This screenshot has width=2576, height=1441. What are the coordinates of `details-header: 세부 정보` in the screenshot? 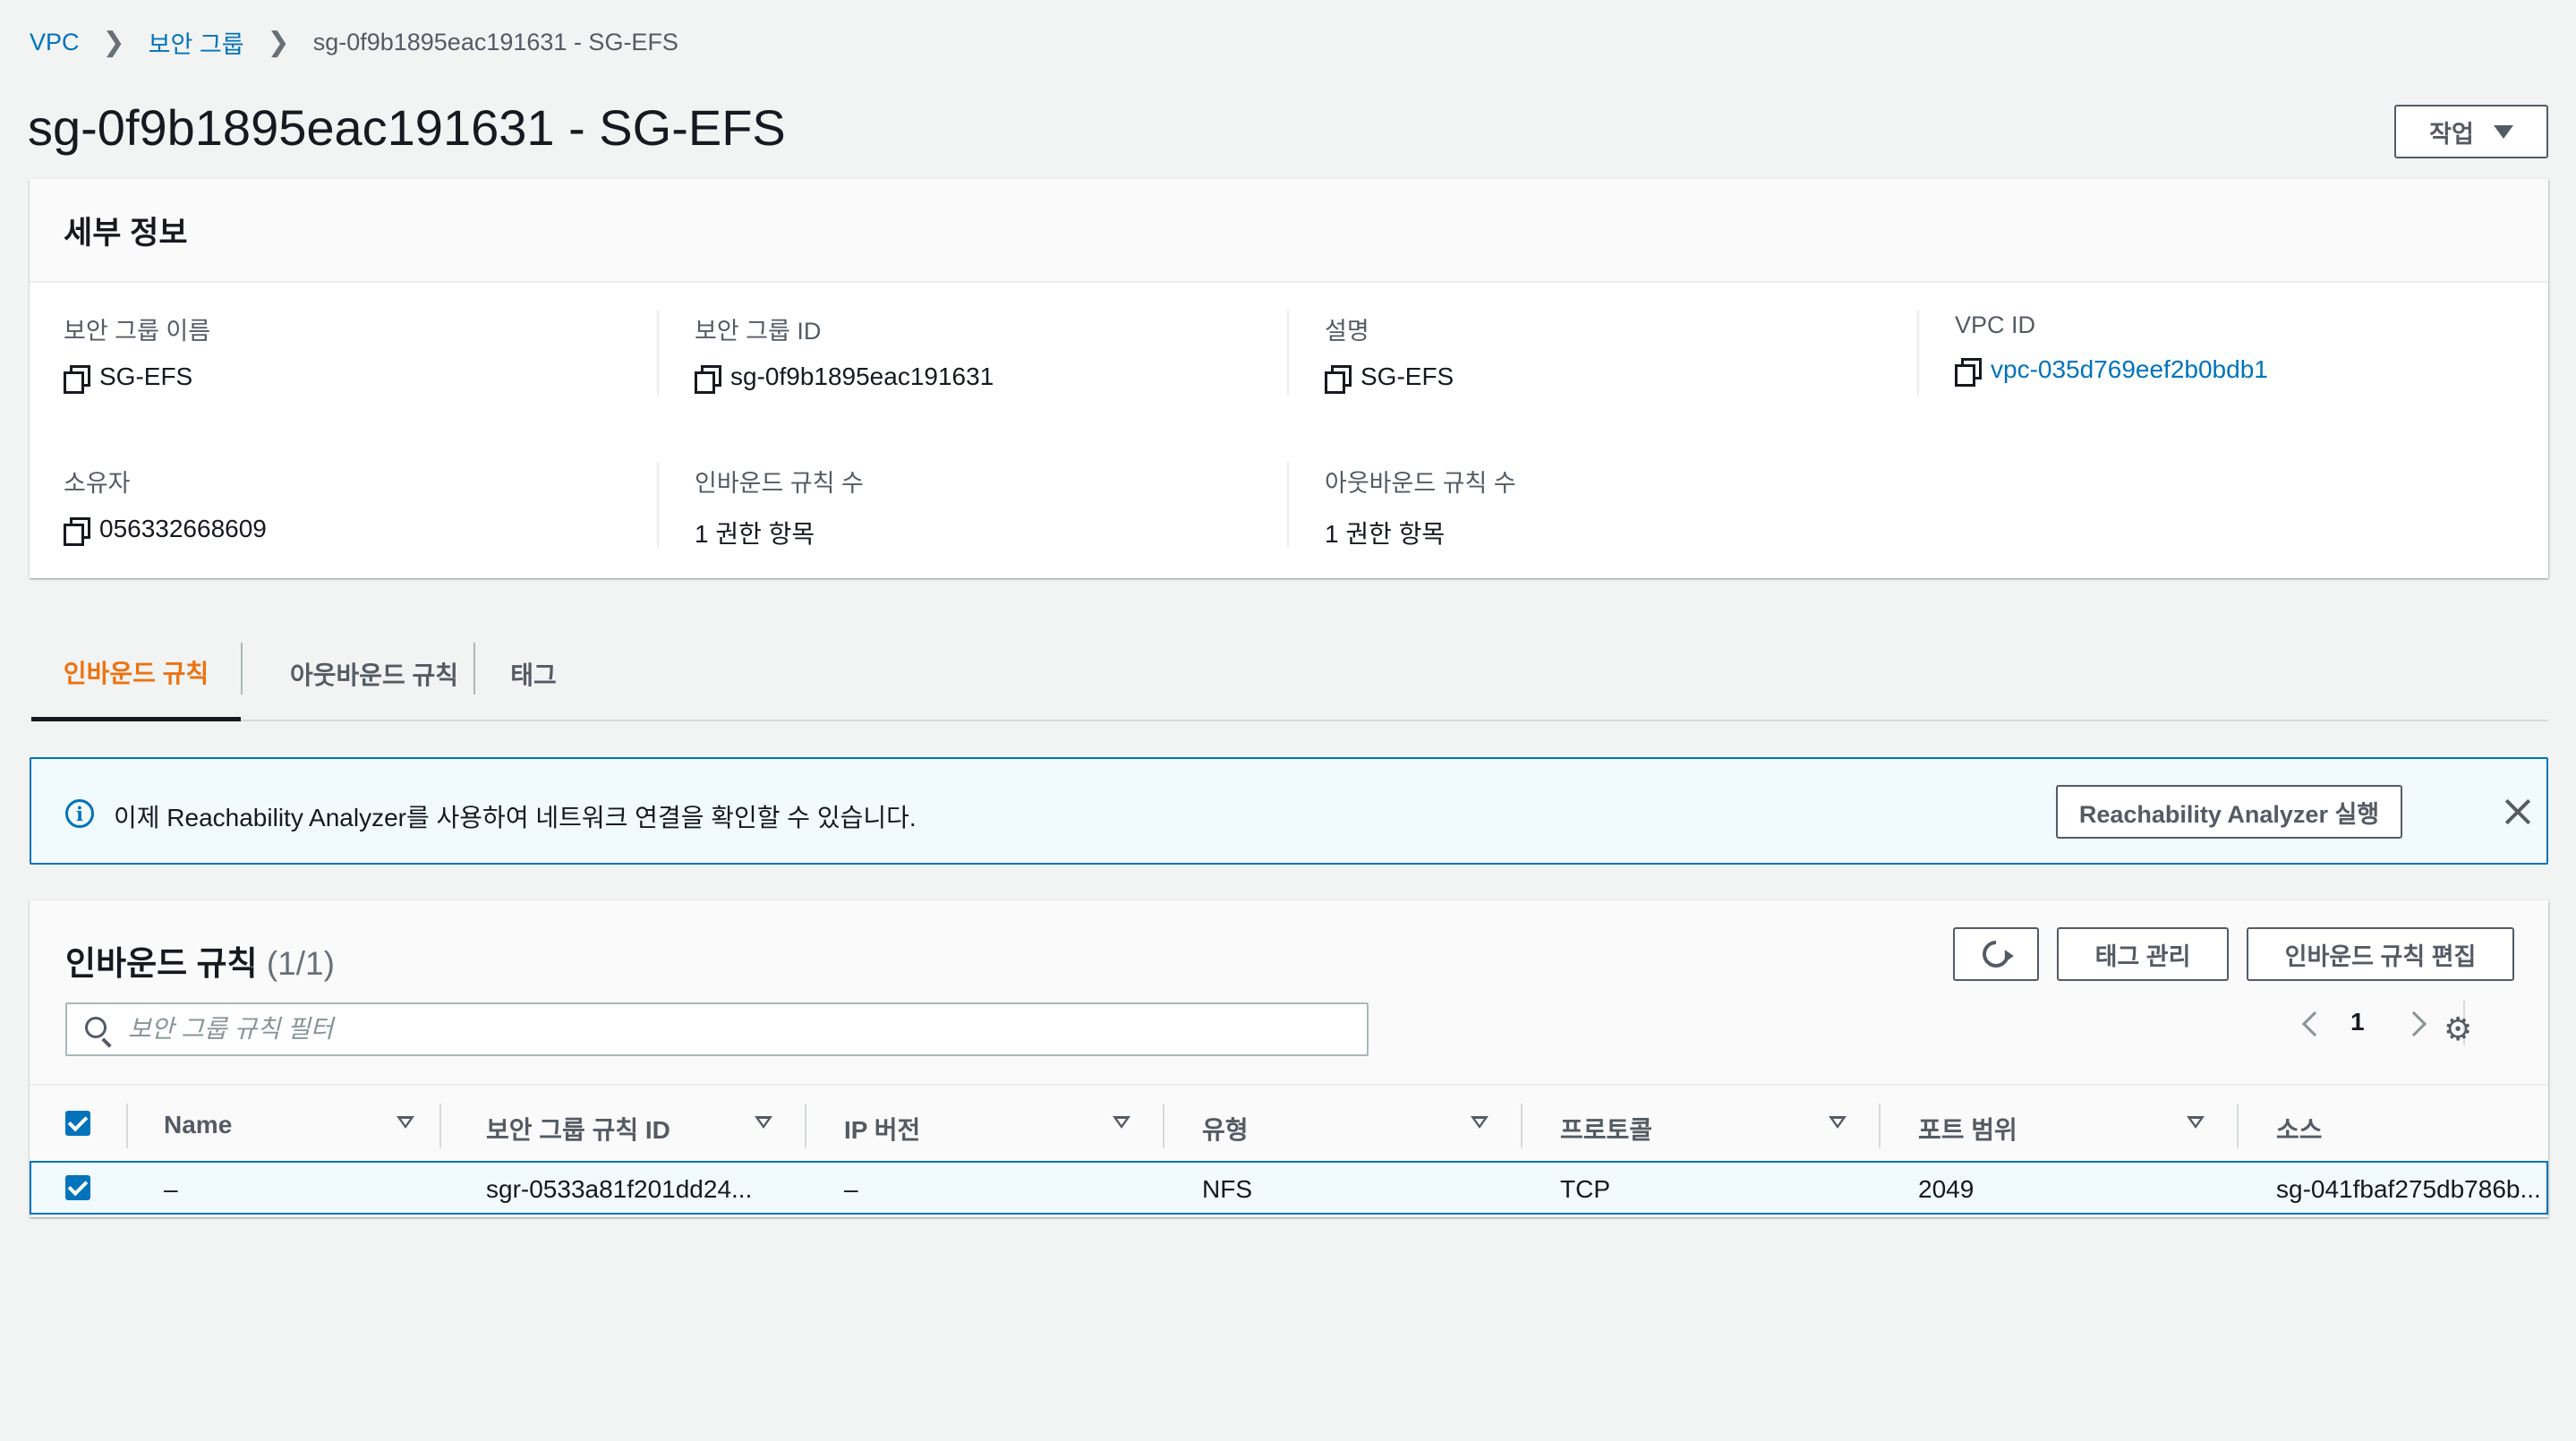 It's located at (1289, 231).